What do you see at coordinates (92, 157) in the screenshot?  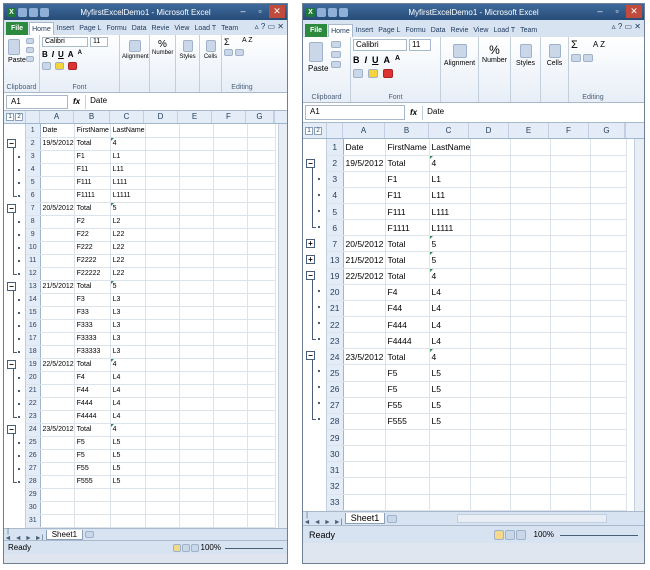 I see `firstname-cell: F1` at bounding box center [92, 157].